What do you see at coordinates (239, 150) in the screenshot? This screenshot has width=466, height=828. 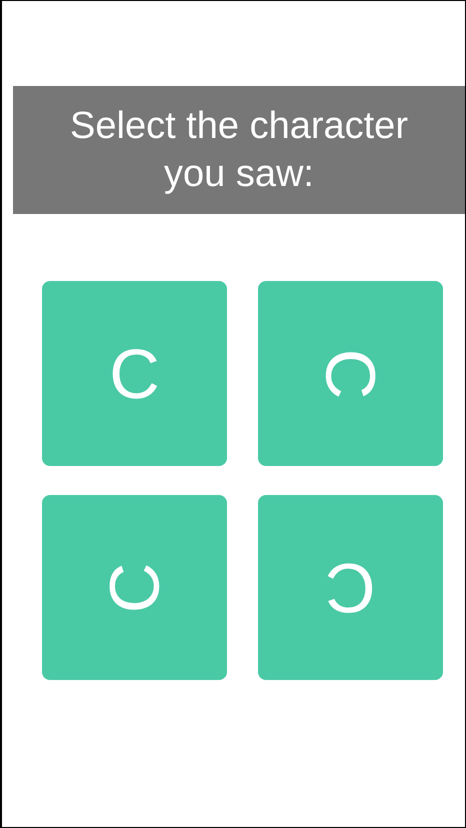 I see `prompt-text: Select the character you saw:` at bounding box center [239, 150].